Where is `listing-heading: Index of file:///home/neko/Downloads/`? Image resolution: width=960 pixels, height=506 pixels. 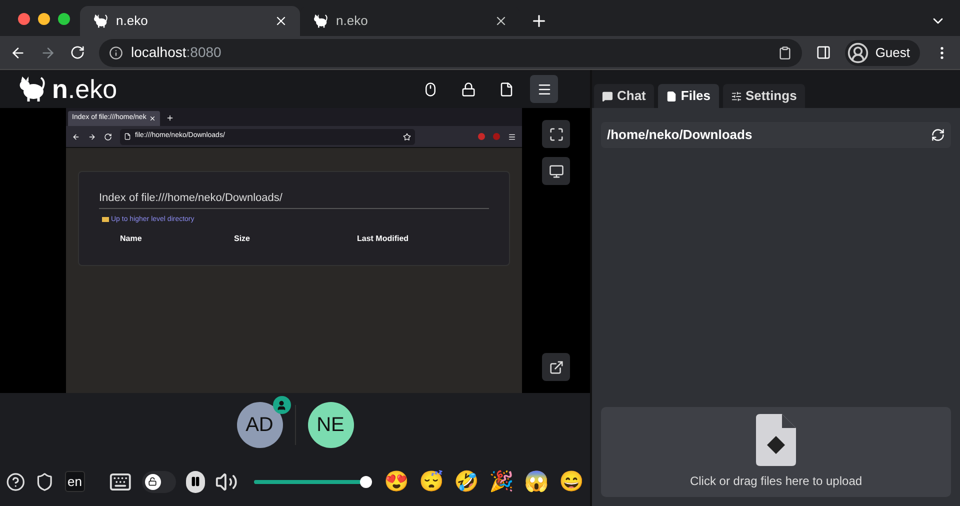 listing-heading: Index of file:///home/neko/Downloads/ is located at coordinates (294, 199).